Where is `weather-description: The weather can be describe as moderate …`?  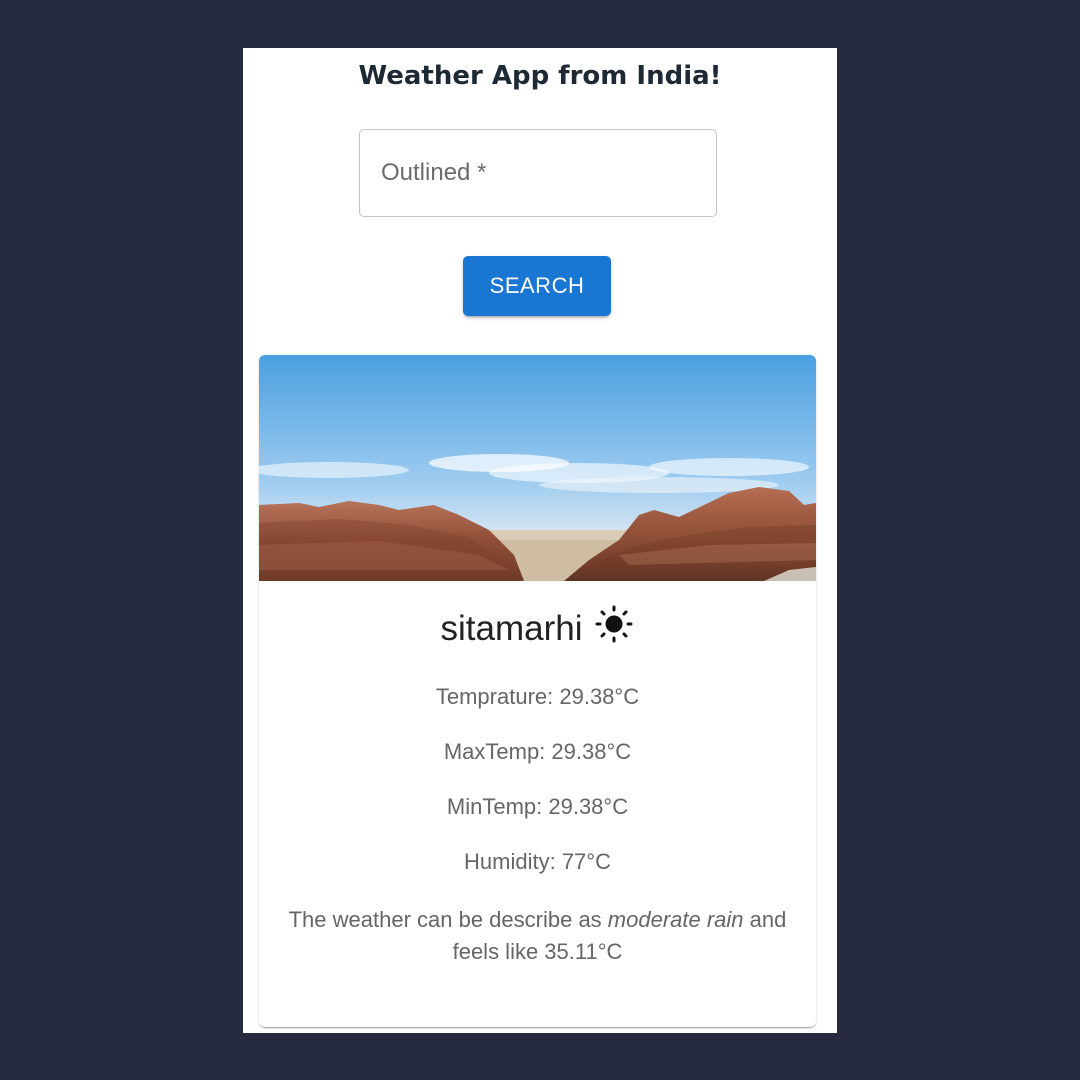
weather-description: The weather can be describe as moderate … is located at coordinates (538, 936).